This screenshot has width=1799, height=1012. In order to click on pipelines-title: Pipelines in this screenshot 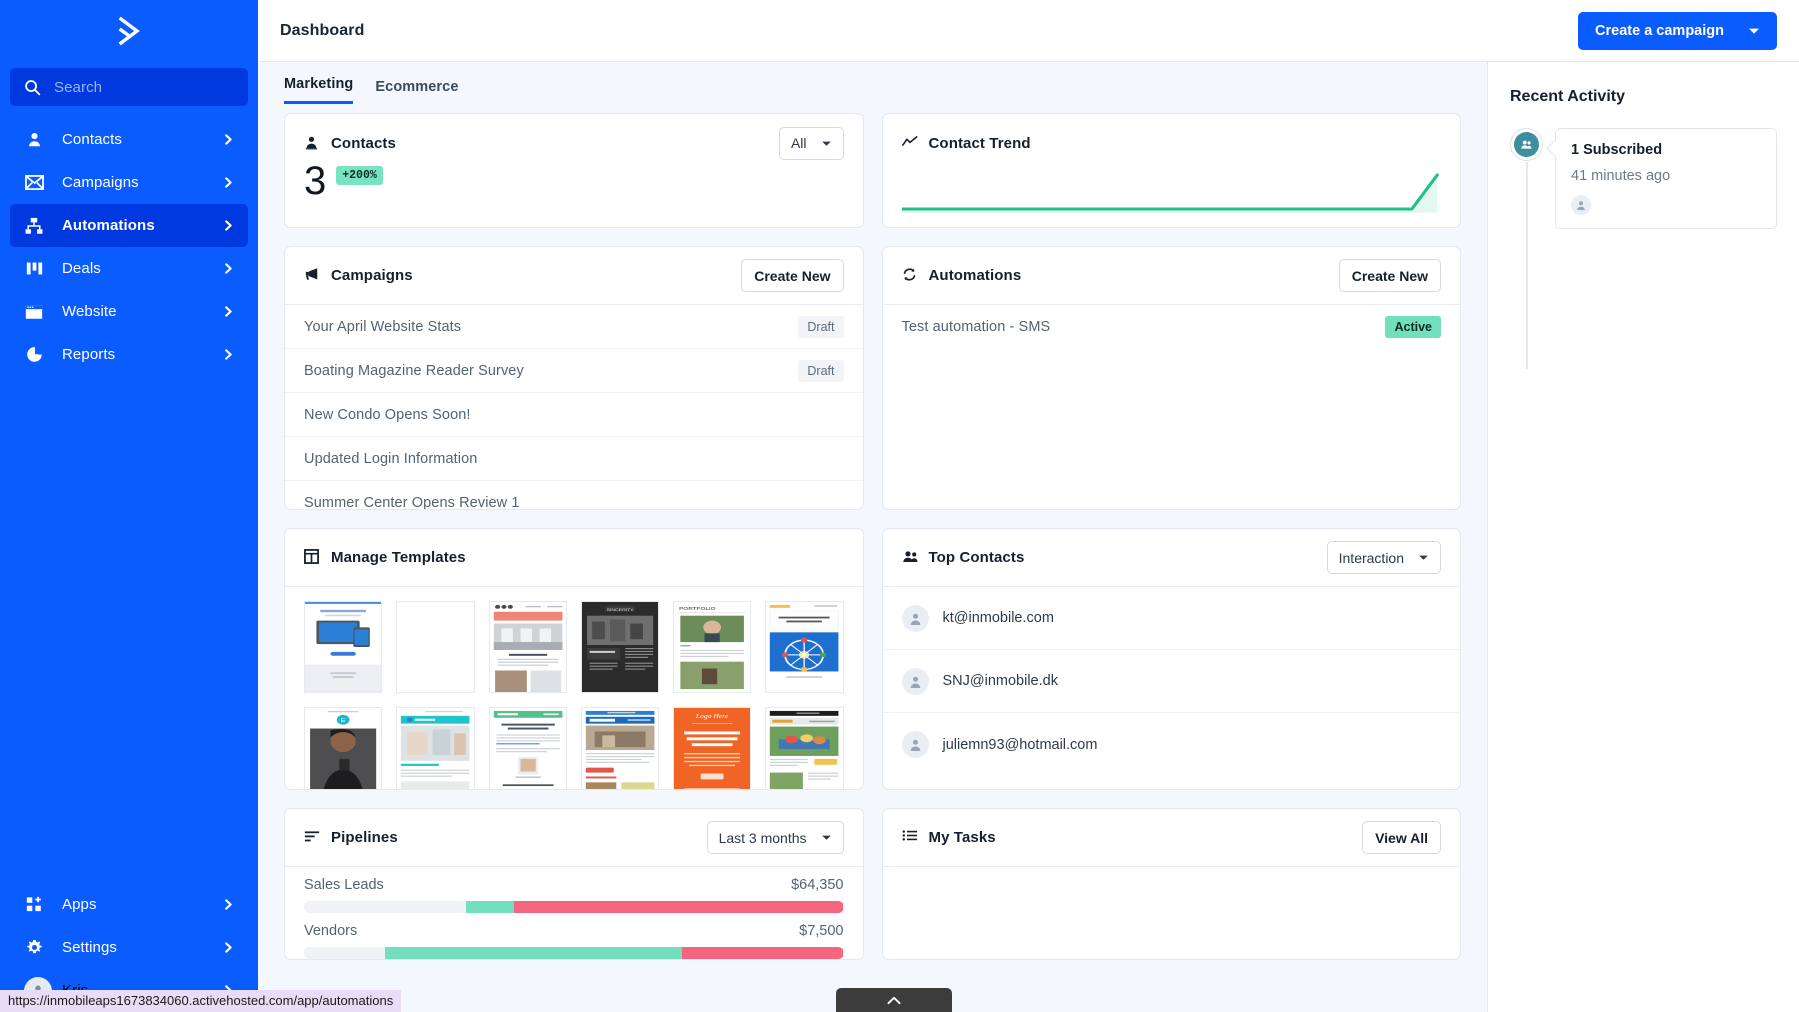, I will do `click(351, 837)`.